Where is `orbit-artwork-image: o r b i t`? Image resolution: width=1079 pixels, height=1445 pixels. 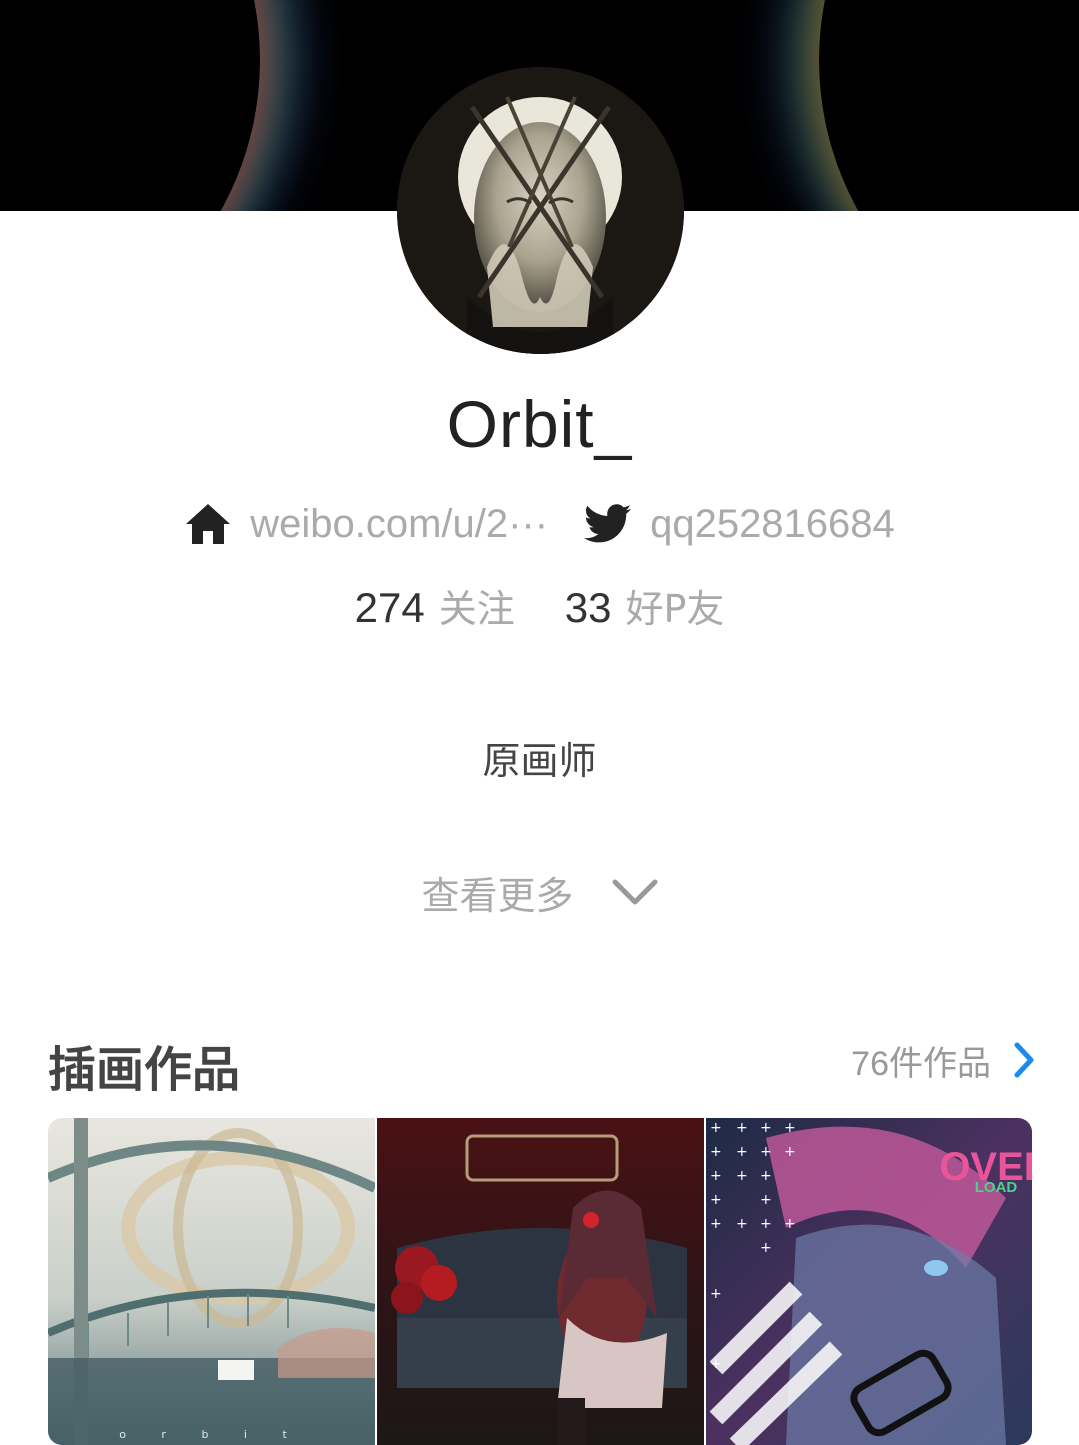 orbit-artwork-image: o r b i t is located at coordinates (211, 1281).